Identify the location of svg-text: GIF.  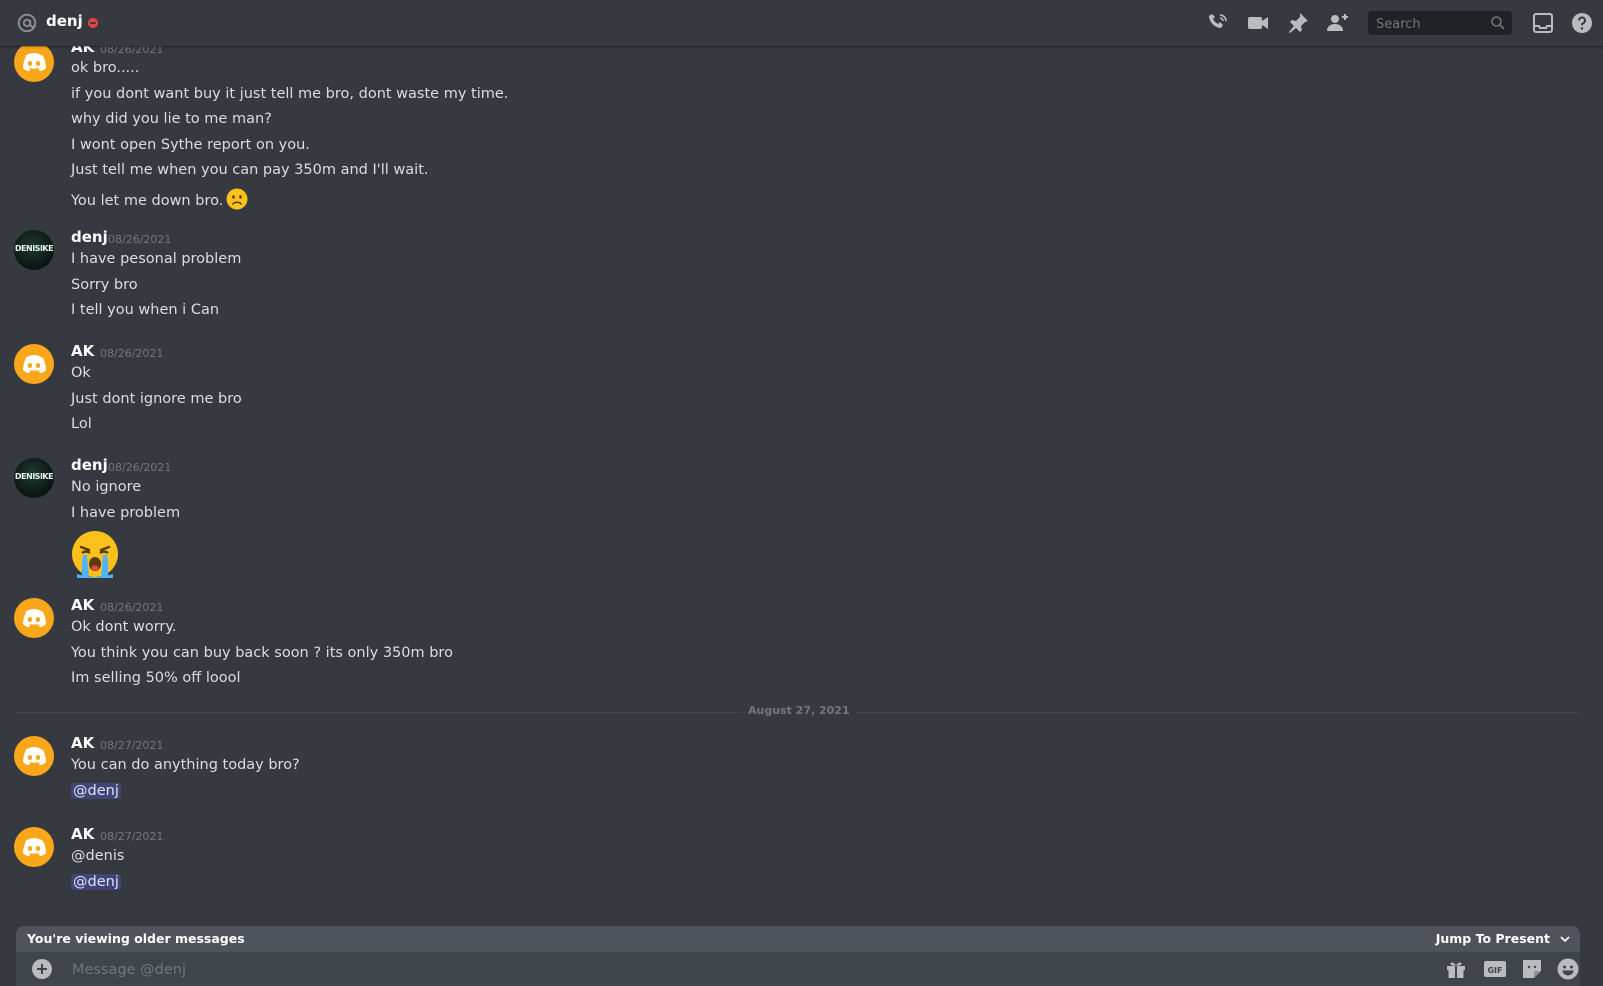
(1494, 970).